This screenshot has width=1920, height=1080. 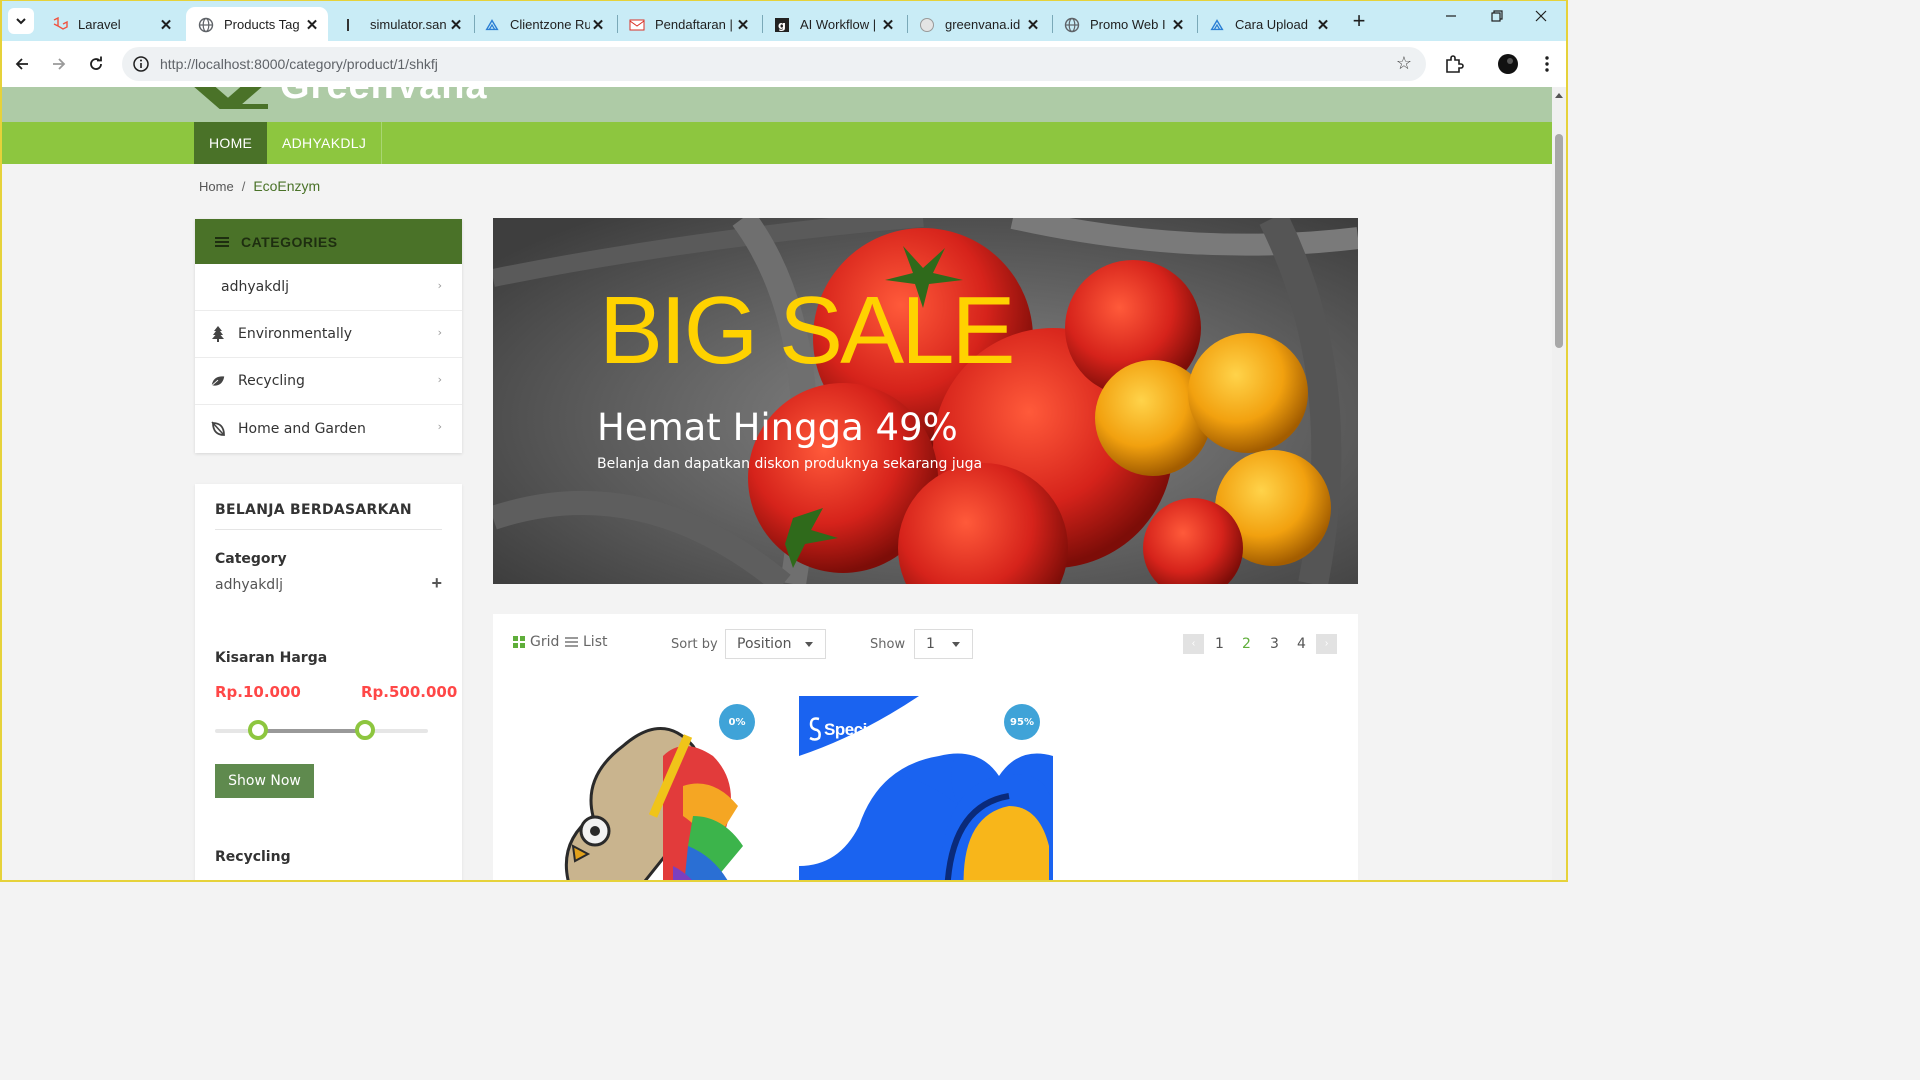 What do you see at coordinates (1547, 64) in the screenshot?
I see `browser-menu-button` at bounding box center [1547, 64].